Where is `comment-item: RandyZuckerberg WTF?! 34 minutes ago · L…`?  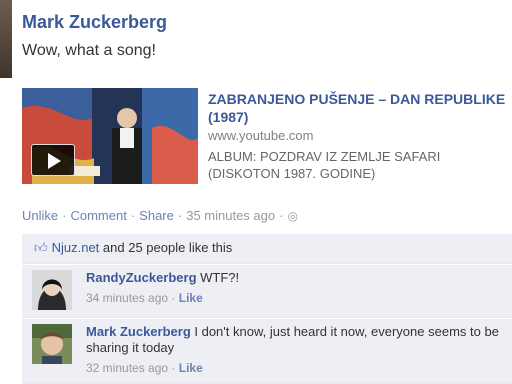 comment-item: RandyZuckerberg WTF?! 34 minutes ago · L… is located at coordinates (267, 291).